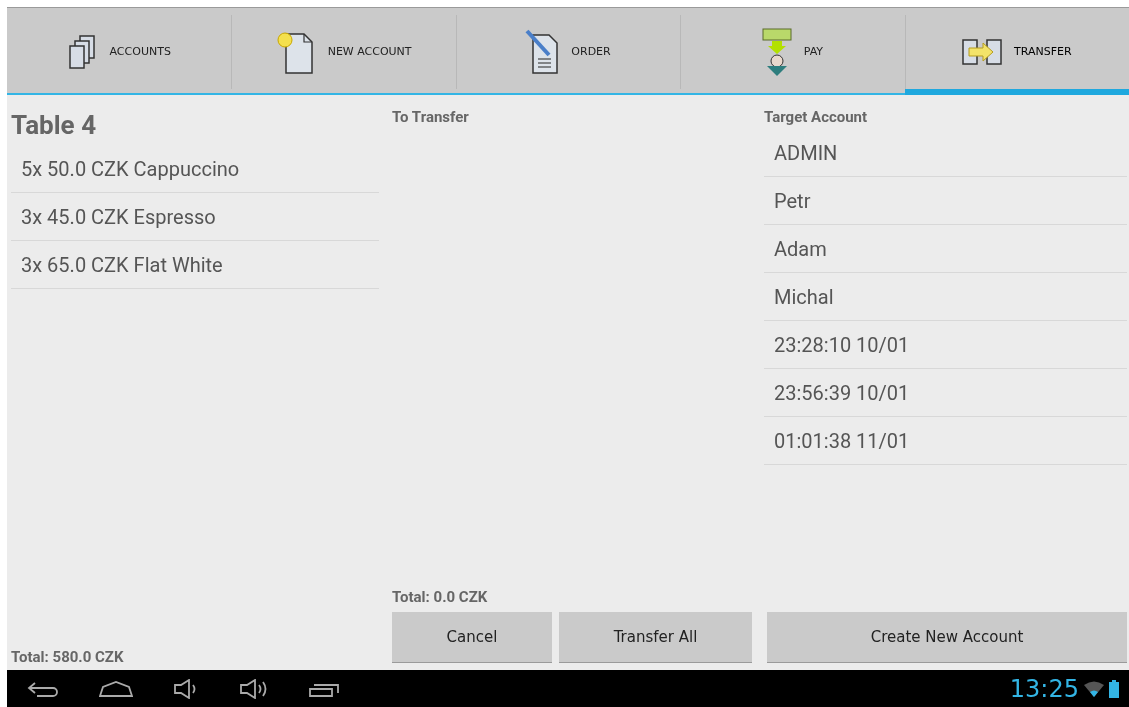  What do you see at coordinates (116, 688) in the screenshot?
I see `home-icon` at bounding box center [116, 688].